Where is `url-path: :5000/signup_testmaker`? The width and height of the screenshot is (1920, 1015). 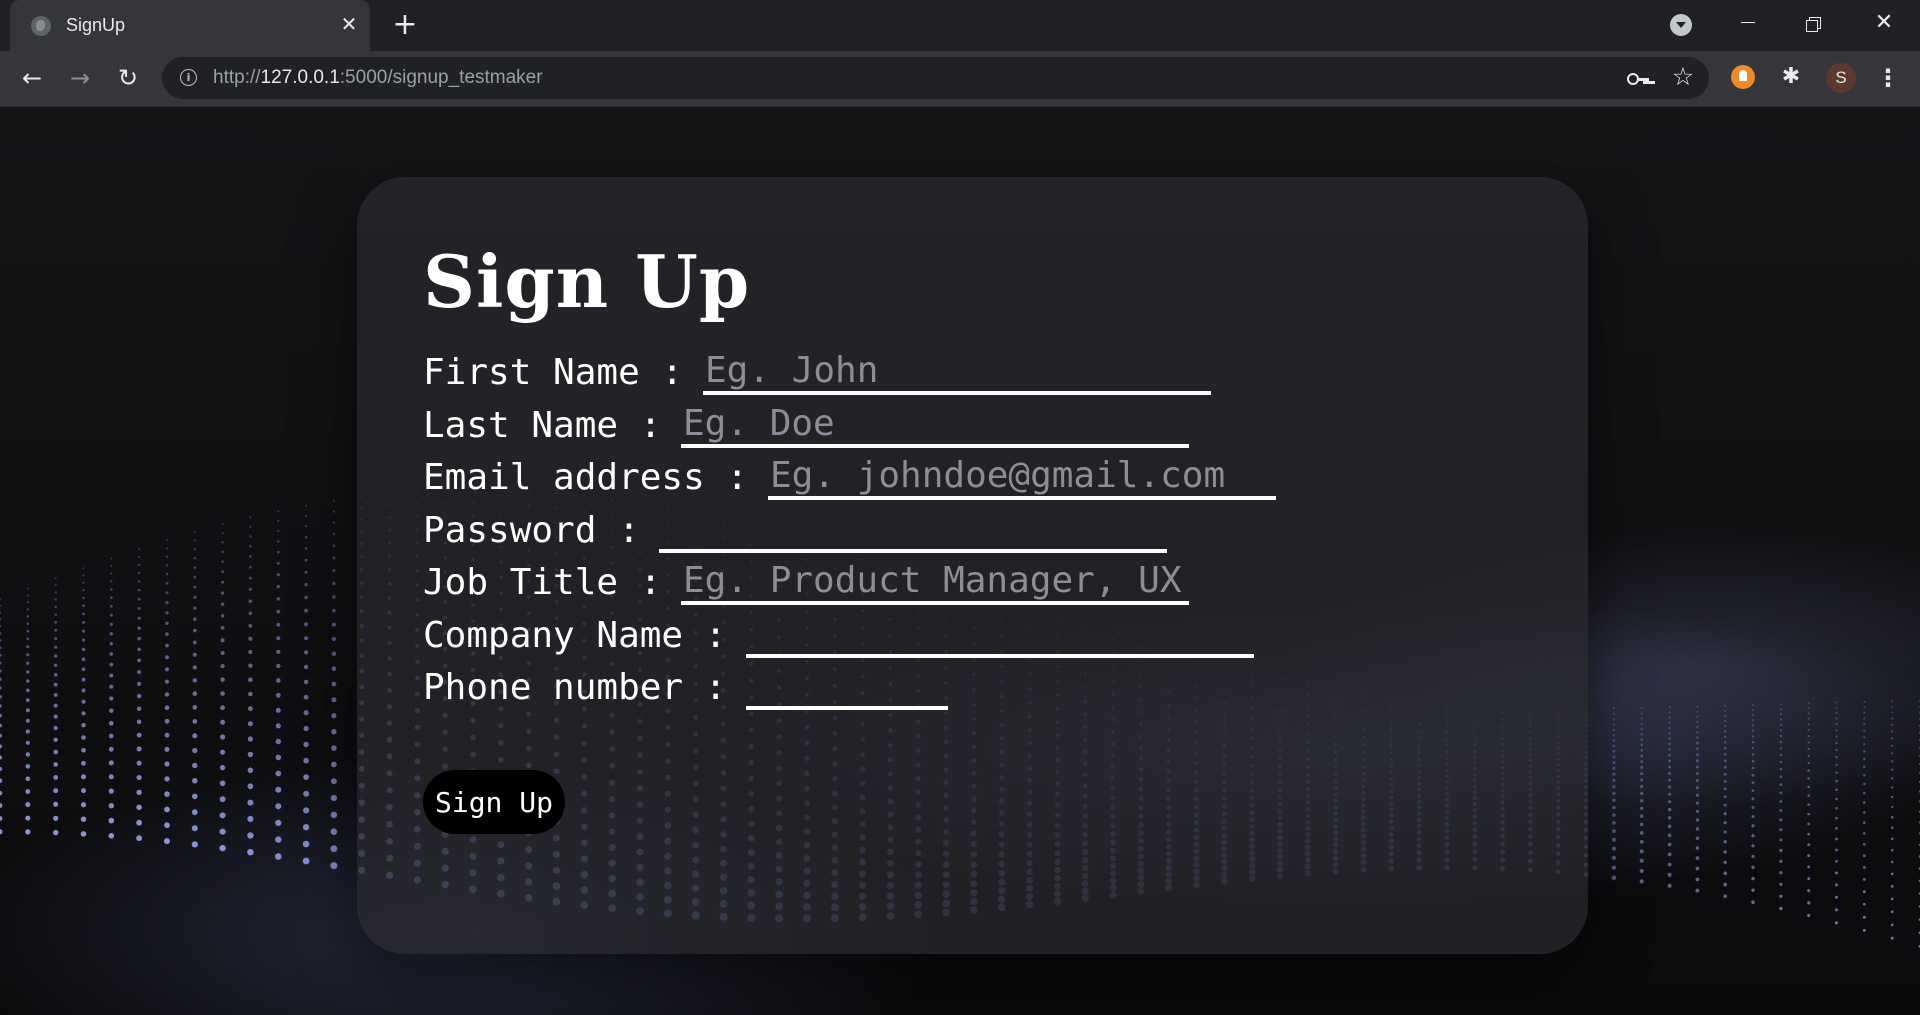
url-path: :5000/signup_testmaker is located at coordinates (441, 77).